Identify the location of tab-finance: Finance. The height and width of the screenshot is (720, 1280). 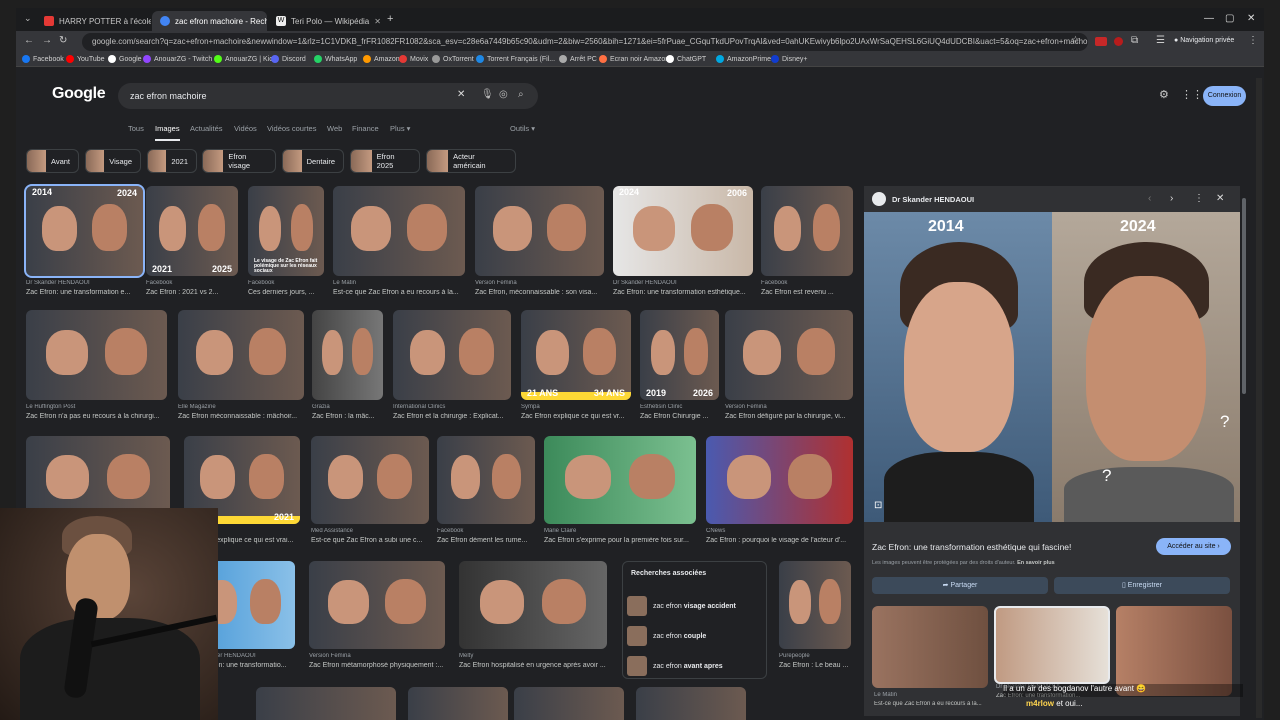
(365, 128).